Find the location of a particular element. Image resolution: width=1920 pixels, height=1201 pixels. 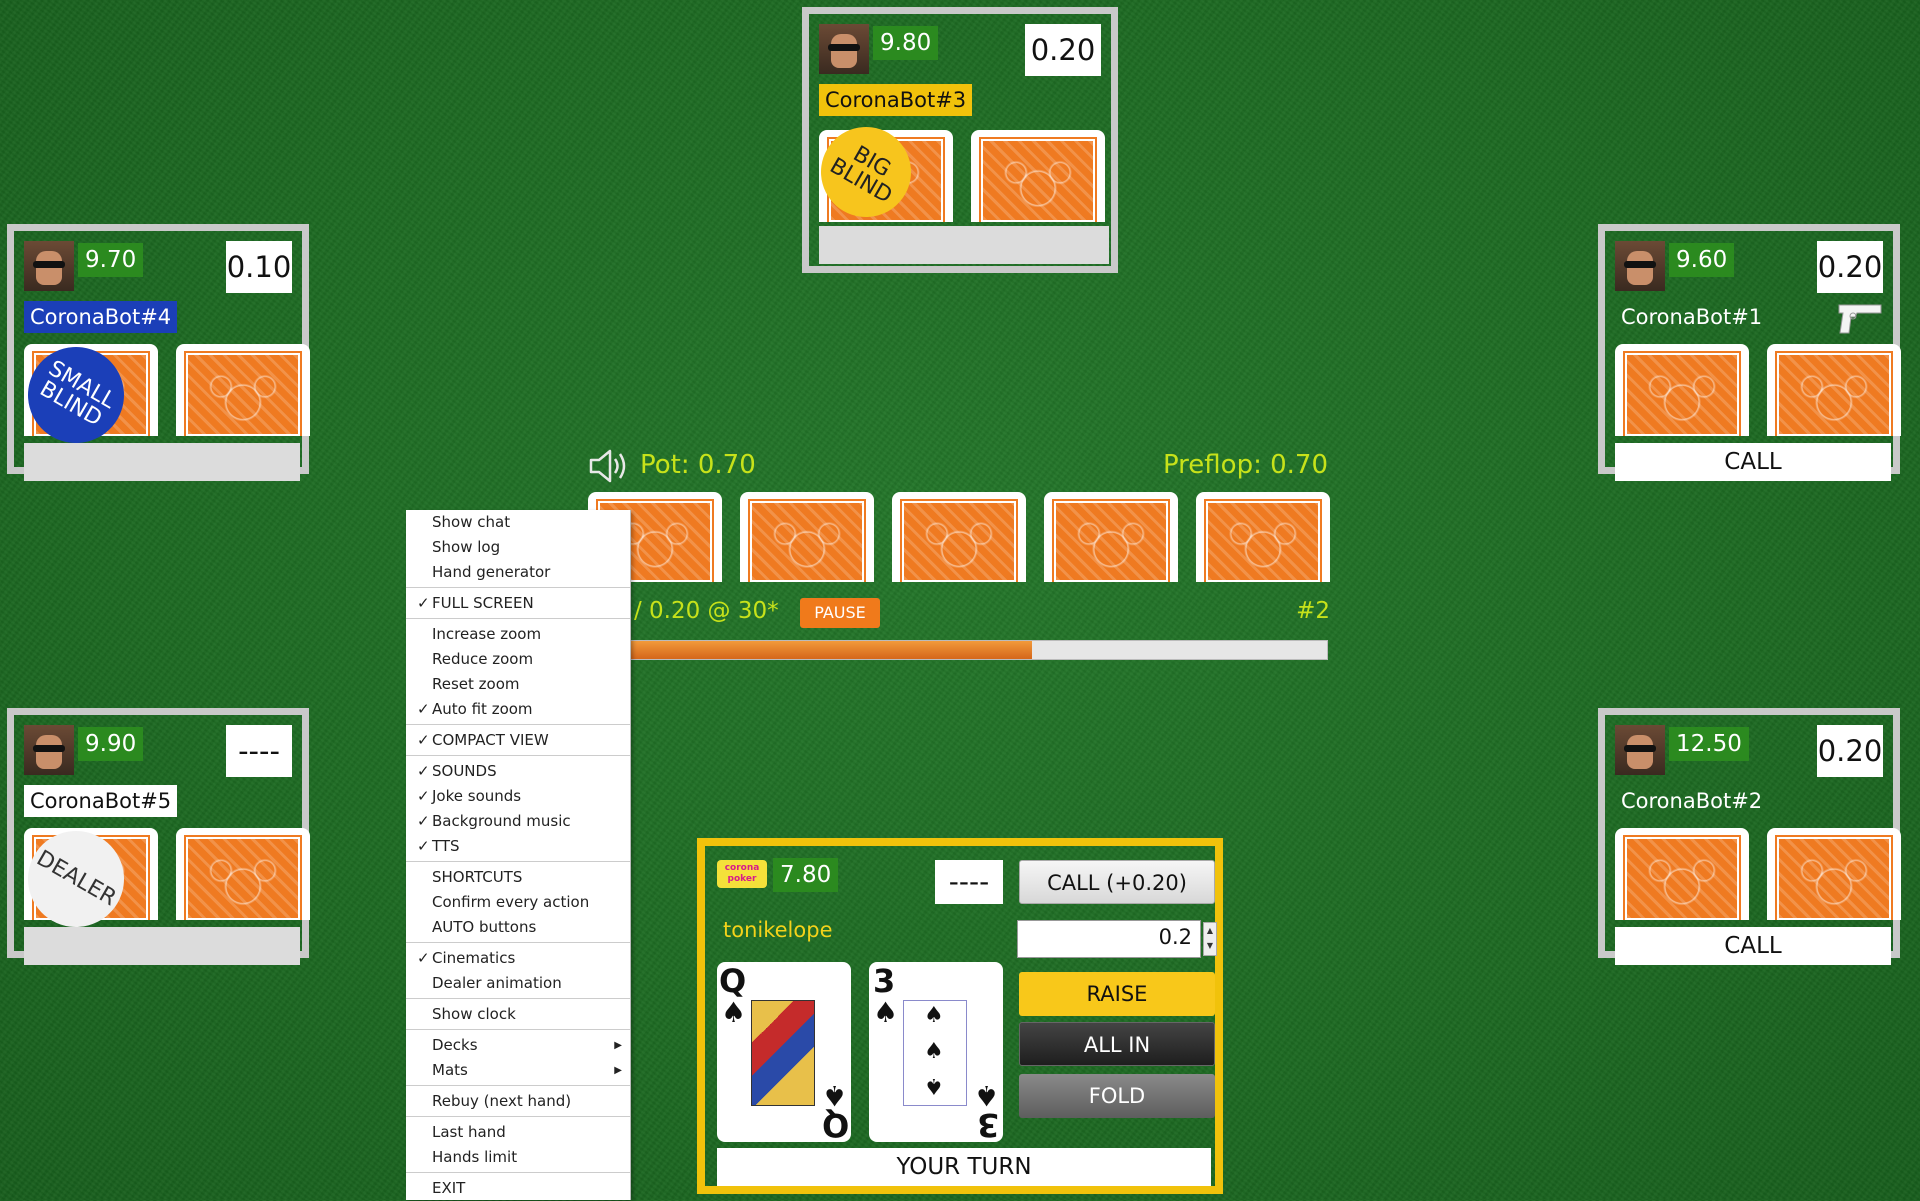

menu-item-auto-fit-zoom: ✓ Auto fit zoom is located at coordinates (518, 709).